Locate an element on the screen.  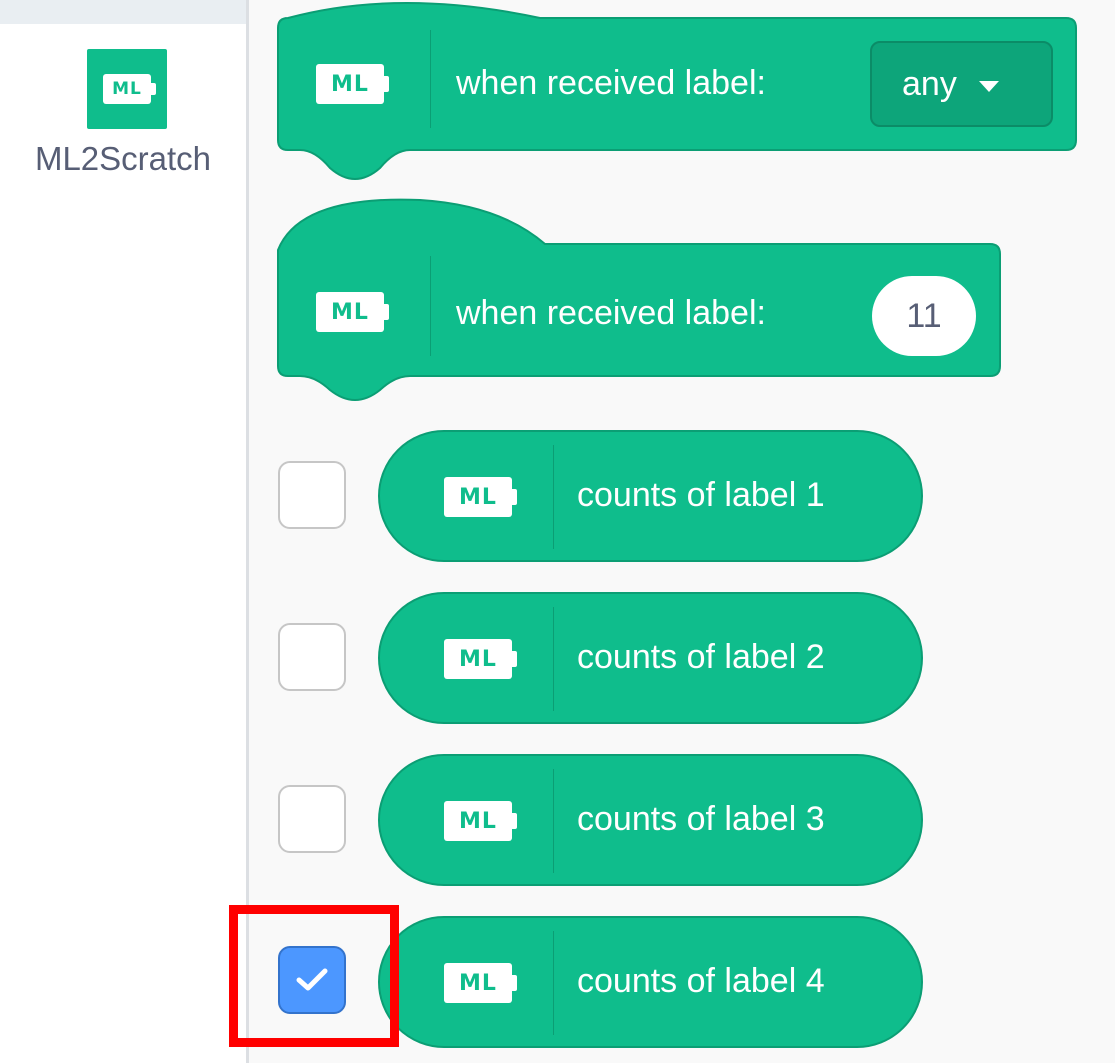
reporter-counts-of-label-1: ML counts of label 1 is located at coordinates (650, 496).